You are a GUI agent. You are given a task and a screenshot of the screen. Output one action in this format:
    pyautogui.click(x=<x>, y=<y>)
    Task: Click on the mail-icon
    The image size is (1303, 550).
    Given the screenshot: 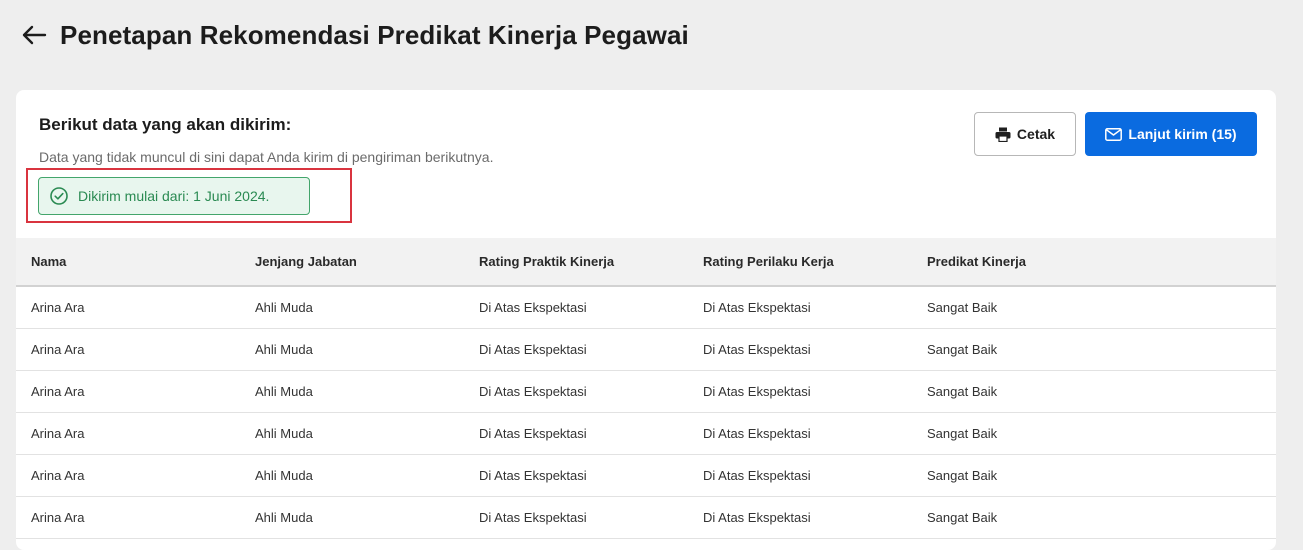 What is the action you would take?
    pyautogui.click(x=1114, y=134)
    